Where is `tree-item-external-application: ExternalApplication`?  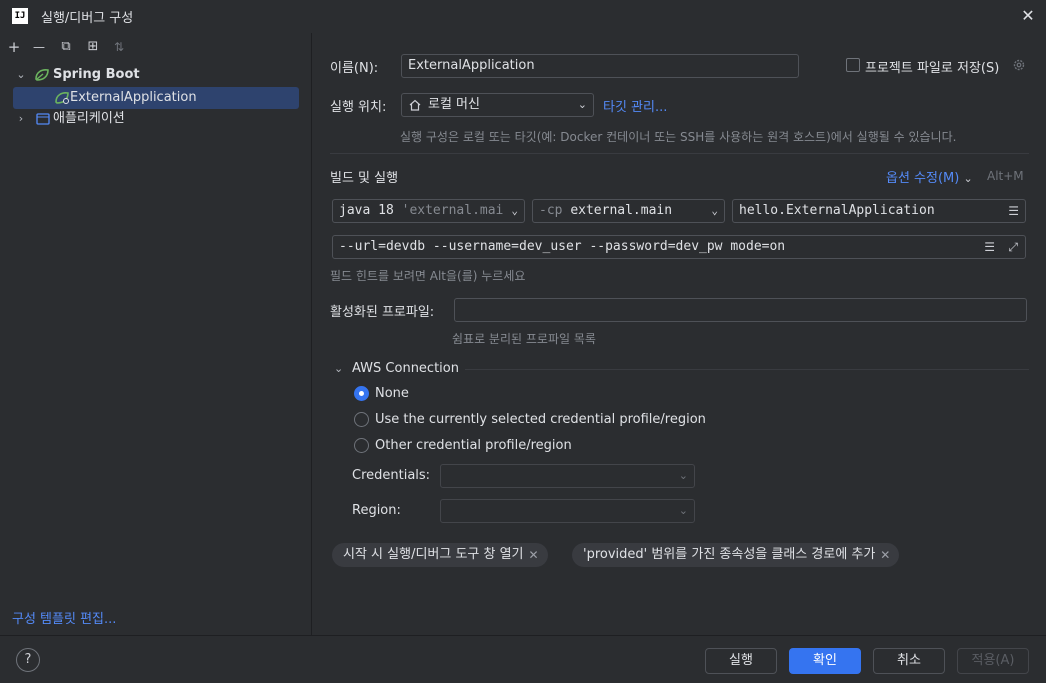
tree-item-external-application: ExternalApplication is located at coordinates (156, 98).